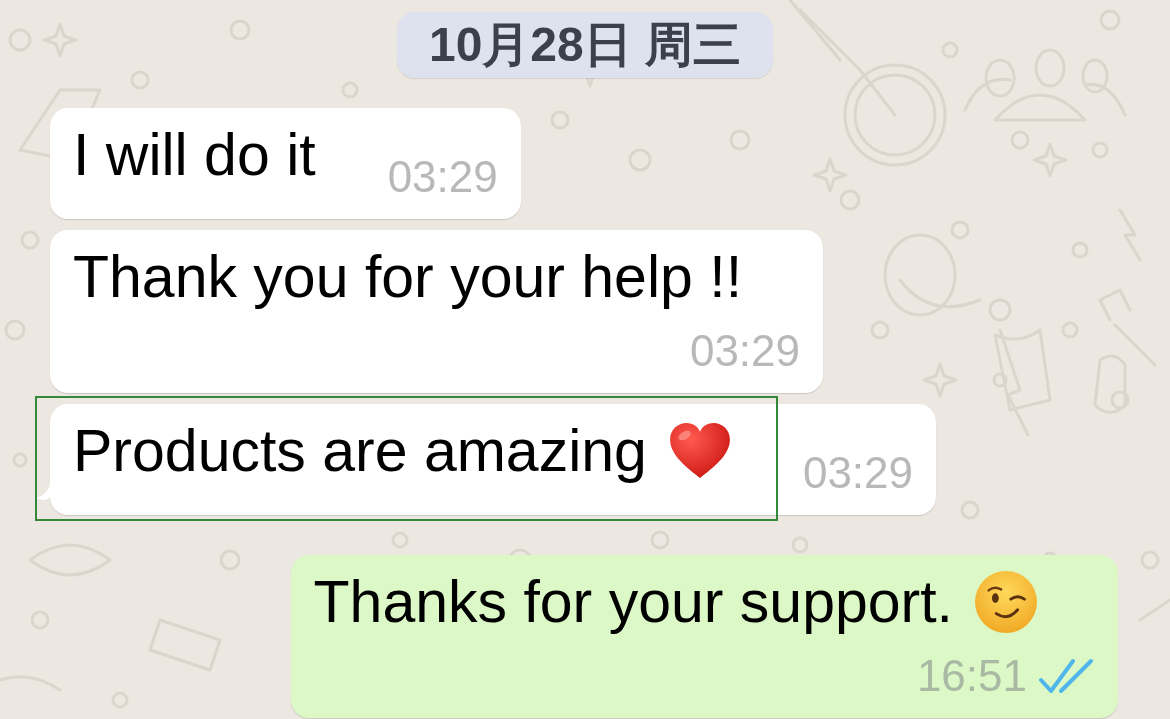 The width and height of the screenshot is (1170, 719). Describe the element at coordinates (1006, 602) in the screenshot. I see `winking-face-icon` at that location.